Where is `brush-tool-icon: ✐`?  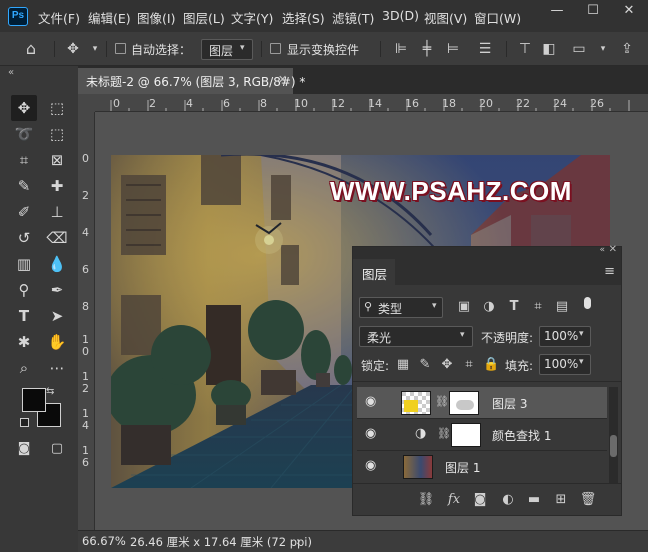 brush-tool-icon: ✐ is located at coordinates (24, 212).